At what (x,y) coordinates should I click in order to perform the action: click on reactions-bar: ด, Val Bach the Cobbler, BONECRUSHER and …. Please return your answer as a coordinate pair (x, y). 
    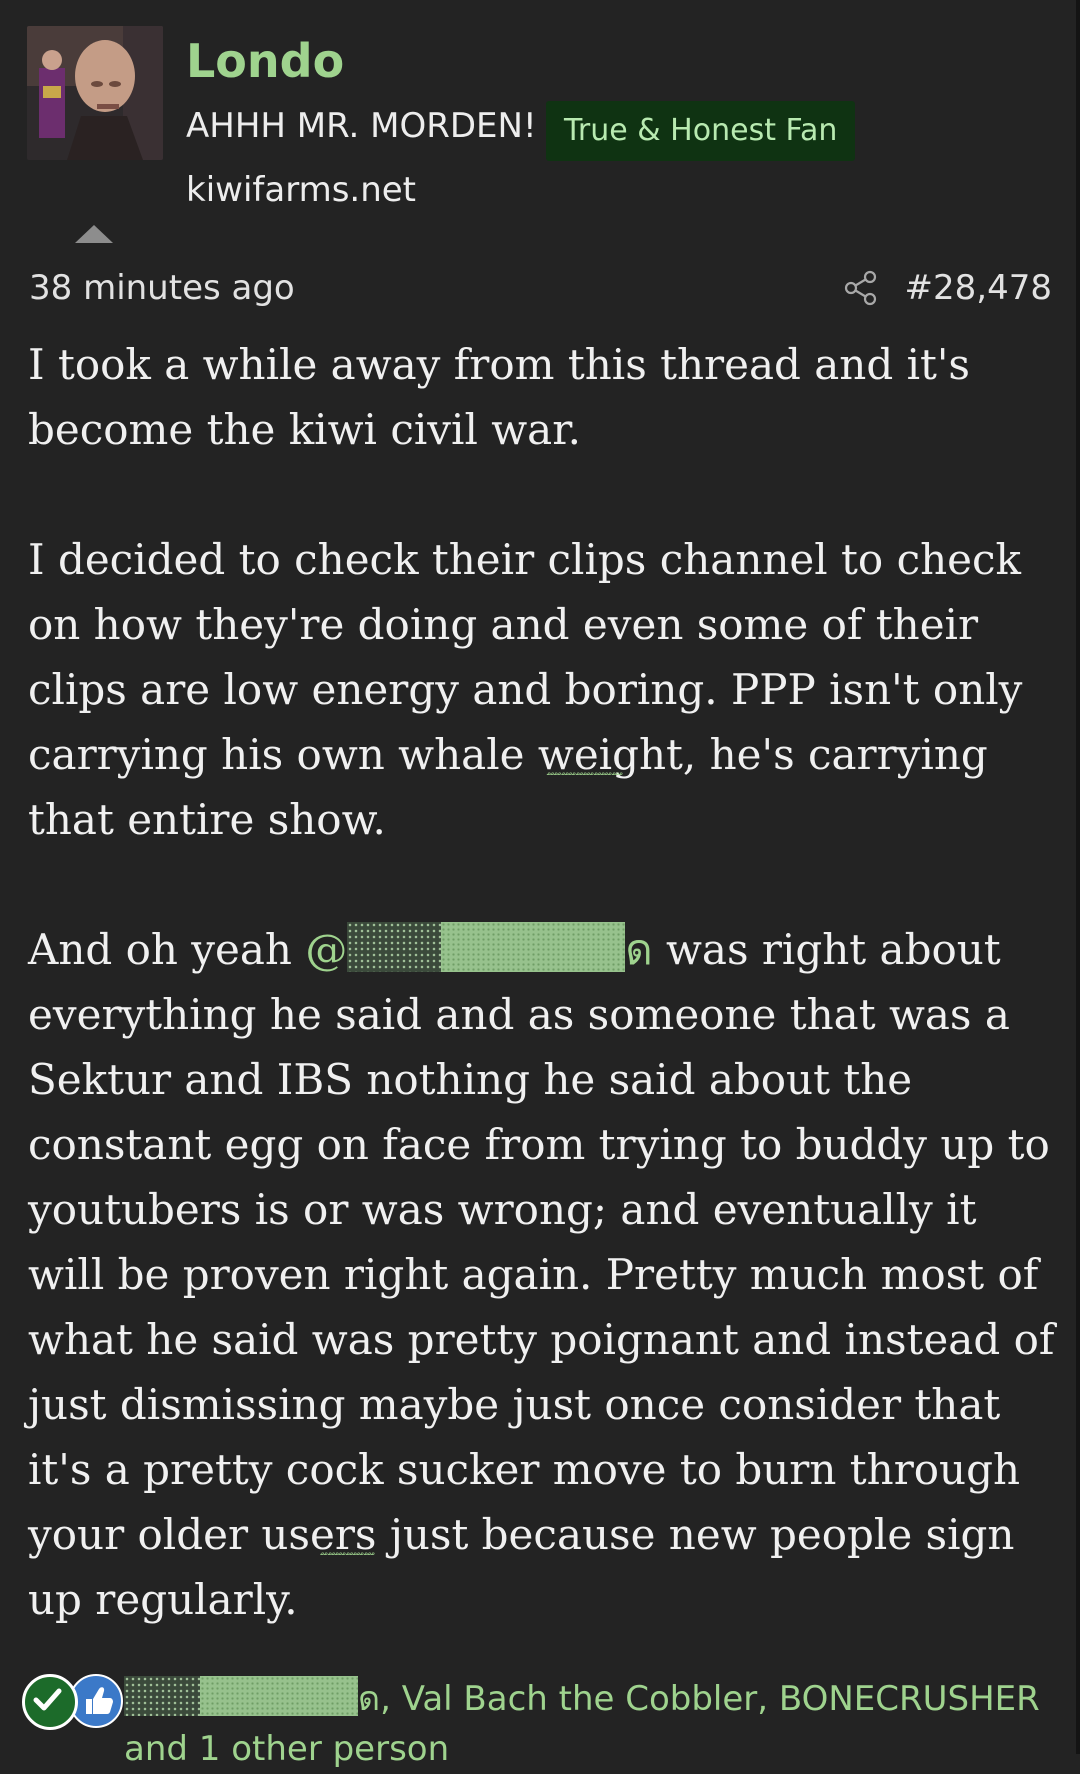
    Looking at the image, I should click on (542, 1704).